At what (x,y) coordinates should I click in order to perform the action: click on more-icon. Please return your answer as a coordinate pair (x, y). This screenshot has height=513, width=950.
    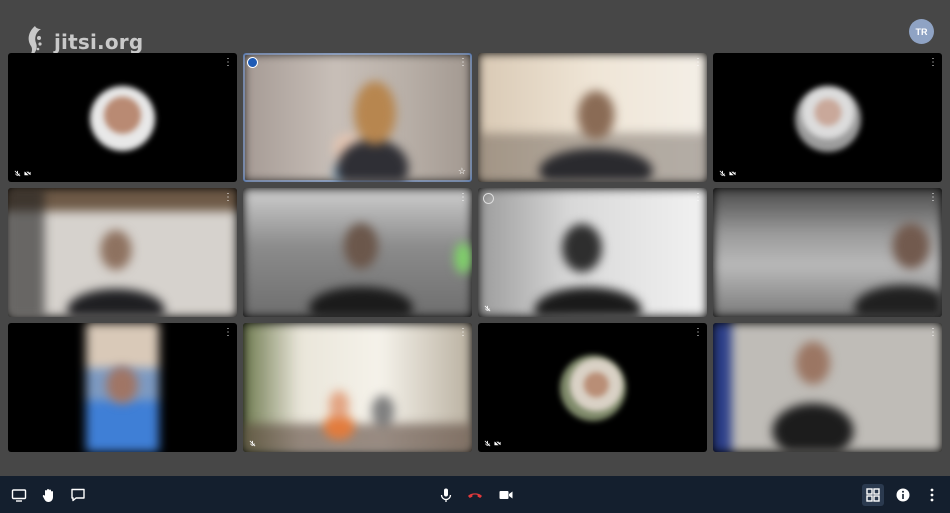
    Looking at the image, I should click on (932, 495).